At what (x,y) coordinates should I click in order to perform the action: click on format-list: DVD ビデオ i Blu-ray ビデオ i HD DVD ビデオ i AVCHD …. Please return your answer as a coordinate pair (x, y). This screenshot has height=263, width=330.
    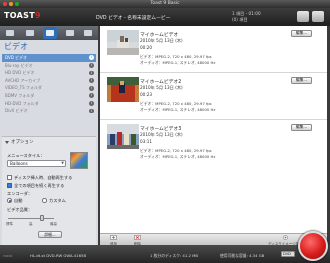
    Looking at the image, I should click on (49, 84).